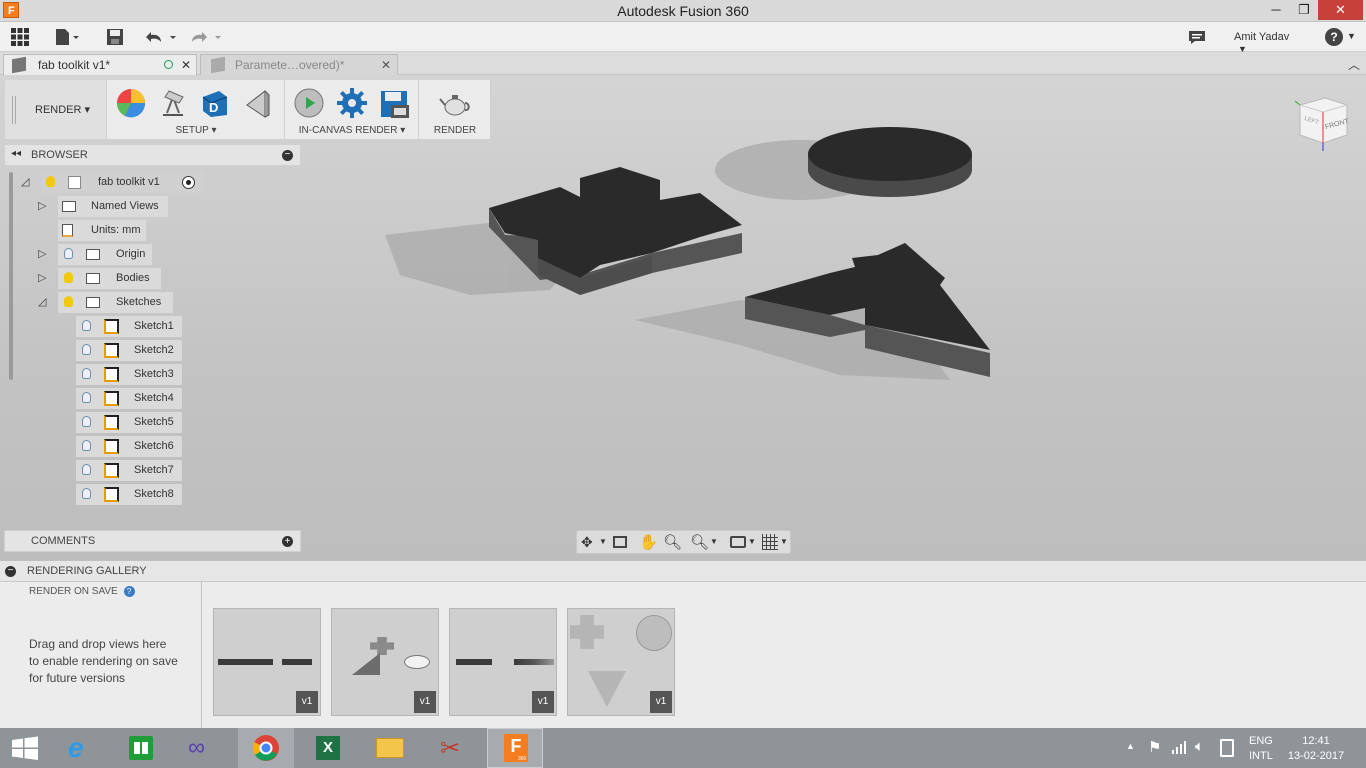 This screenshot has height=768, width=1366. Describe the element at coordinates (1197, 37) in the screenshot. I see `notifications-icon` at that location.